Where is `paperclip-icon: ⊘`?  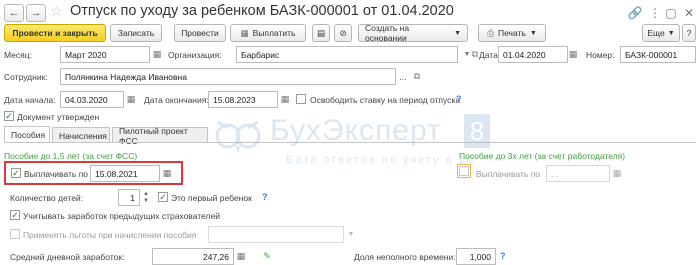 paperclip-icon: ⊘ is located at coordinates (343, 32).